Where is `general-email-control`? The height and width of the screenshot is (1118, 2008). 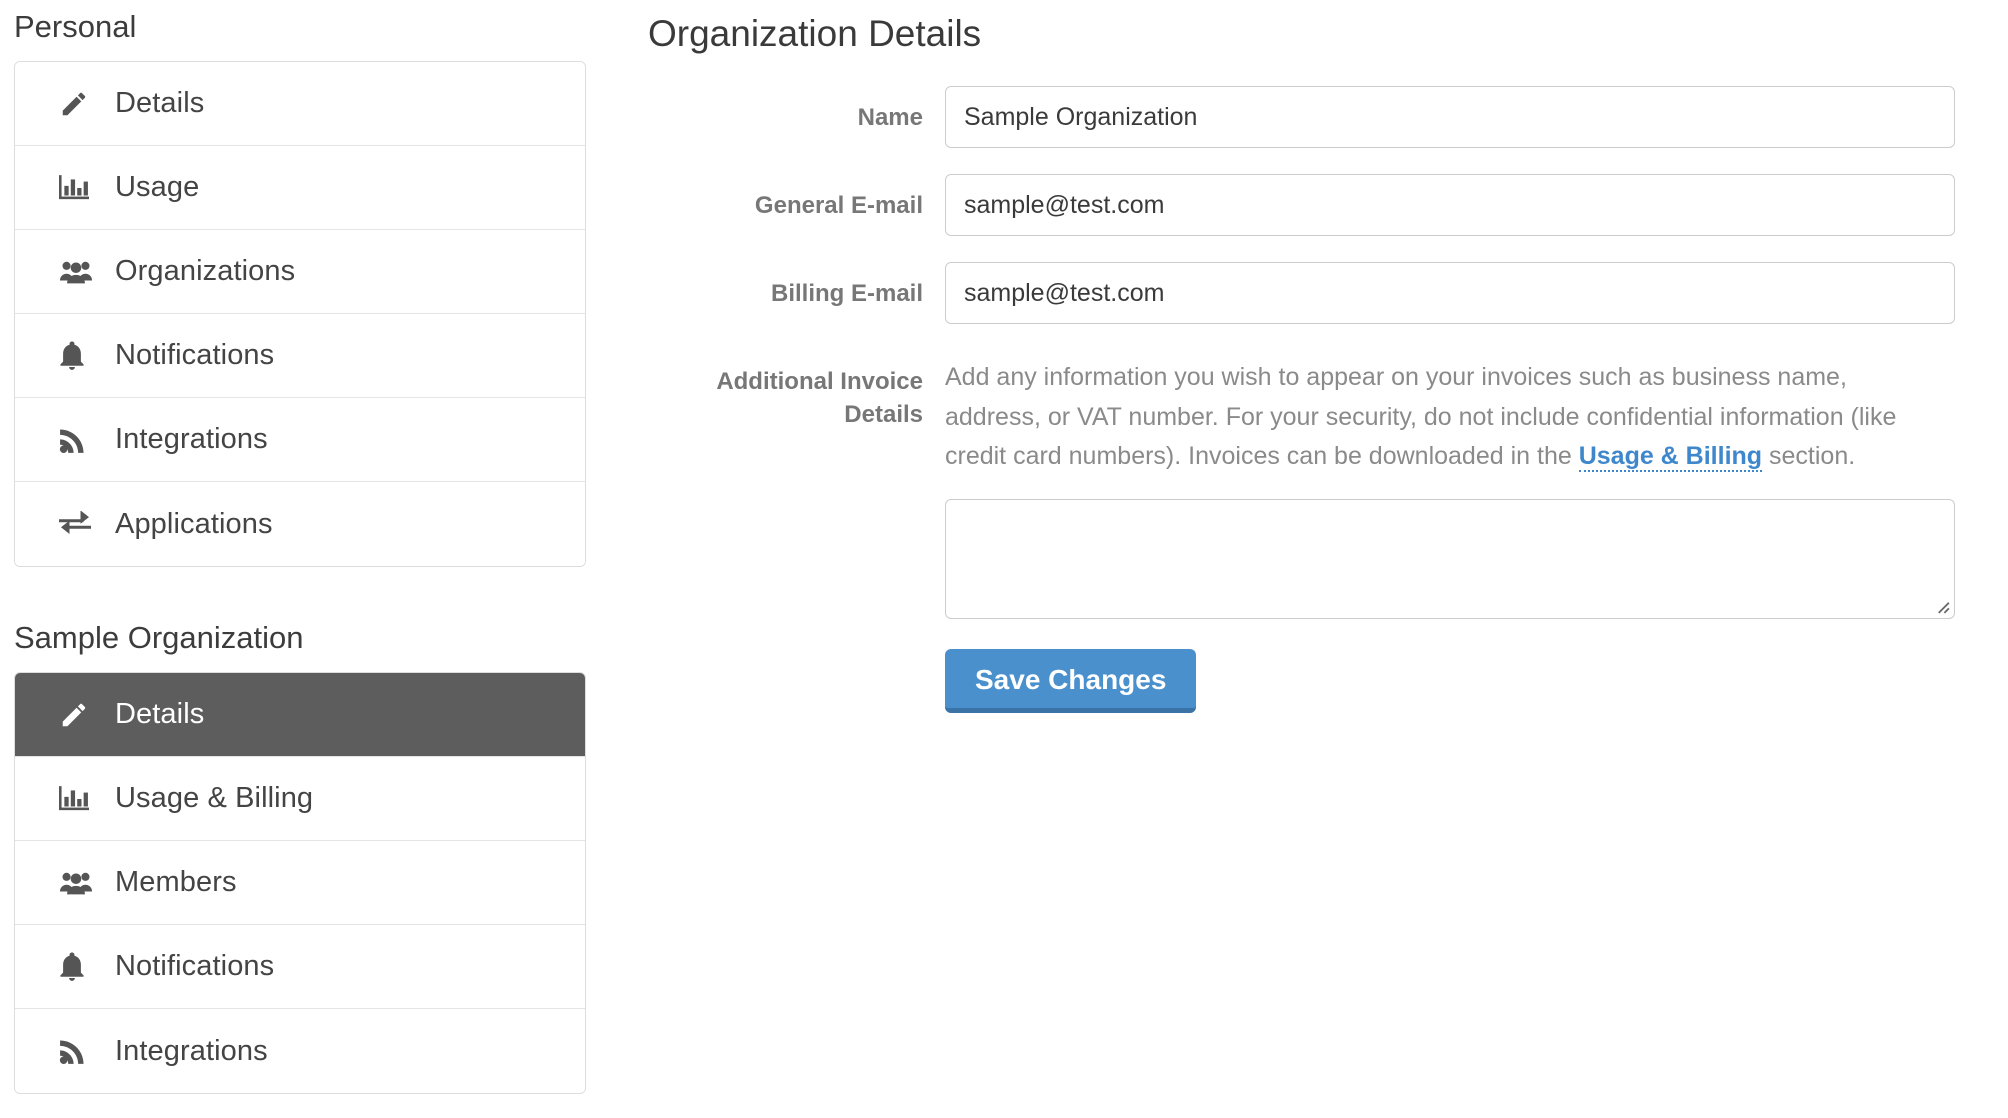 general-email-control is located at coordinates (1450, 205).